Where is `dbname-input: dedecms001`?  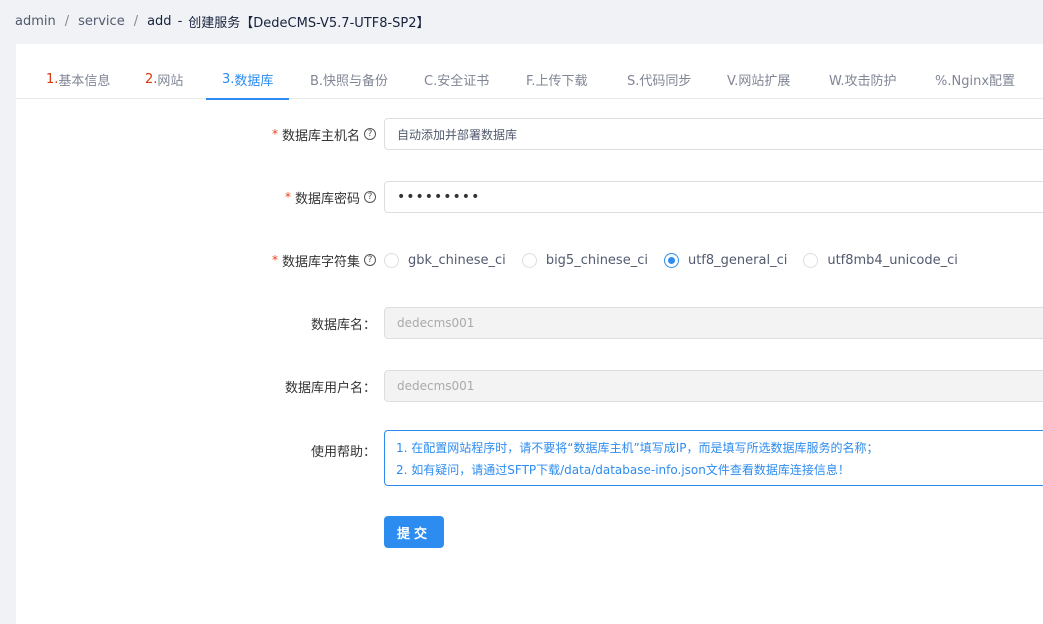
dbname-input: dedecms001 is located at coordinates (713, 323).